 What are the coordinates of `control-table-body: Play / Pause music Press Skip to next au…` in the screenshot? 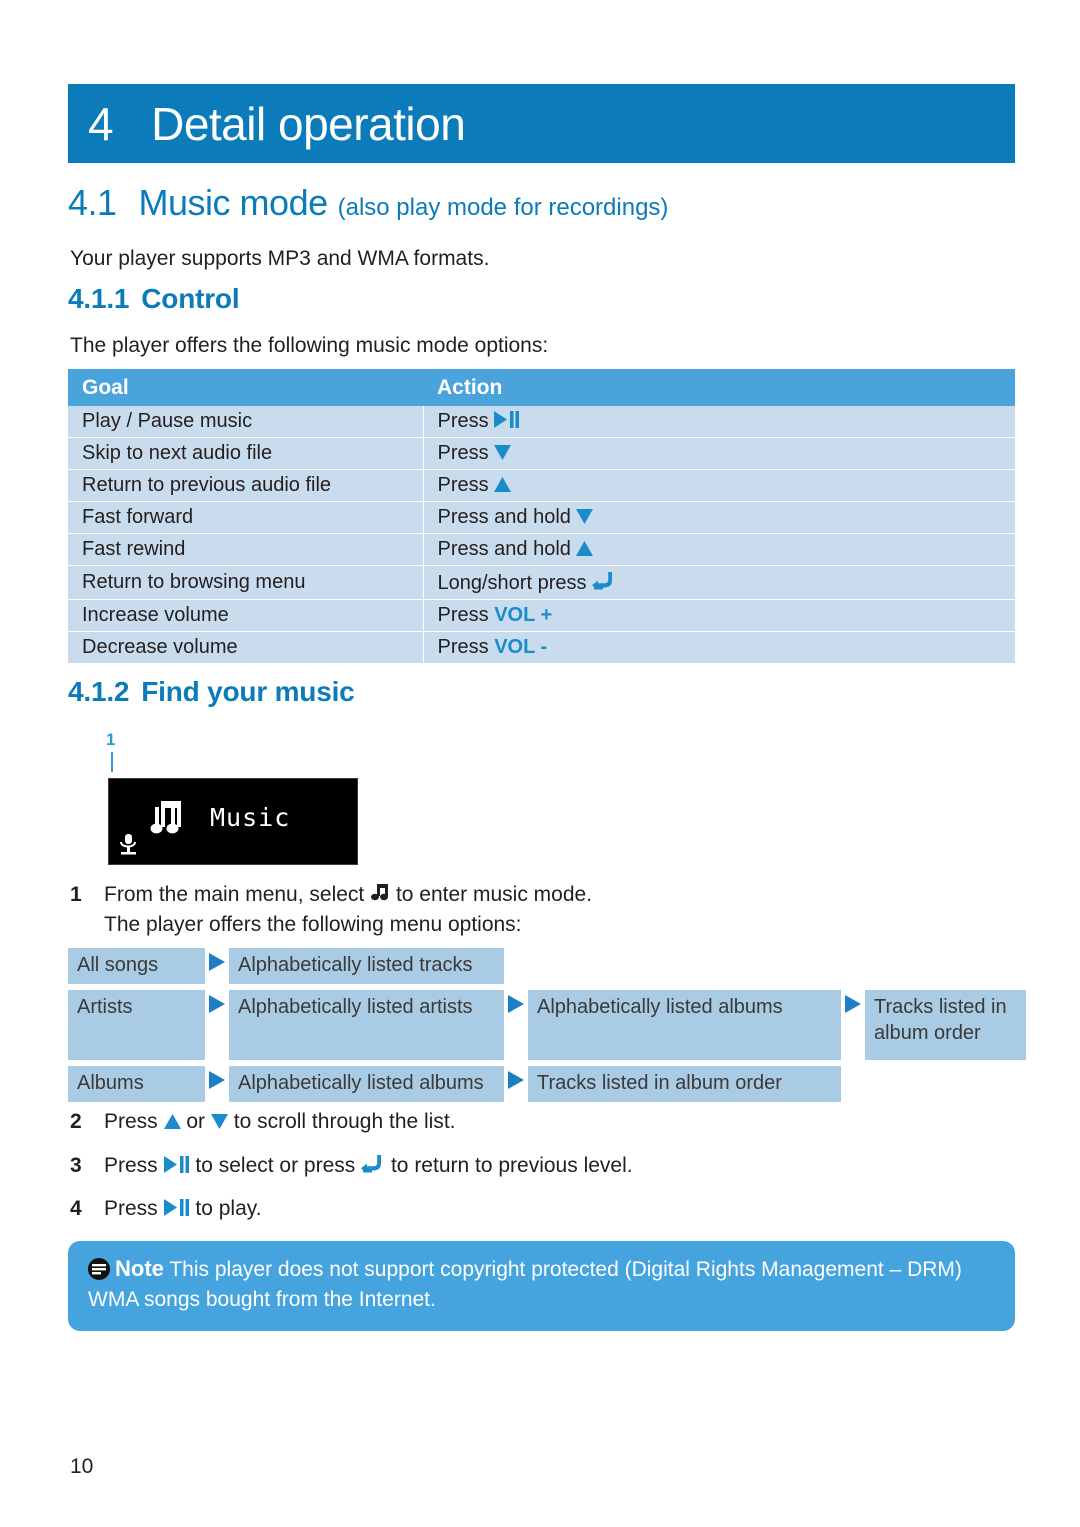 It's located at (541, 534).